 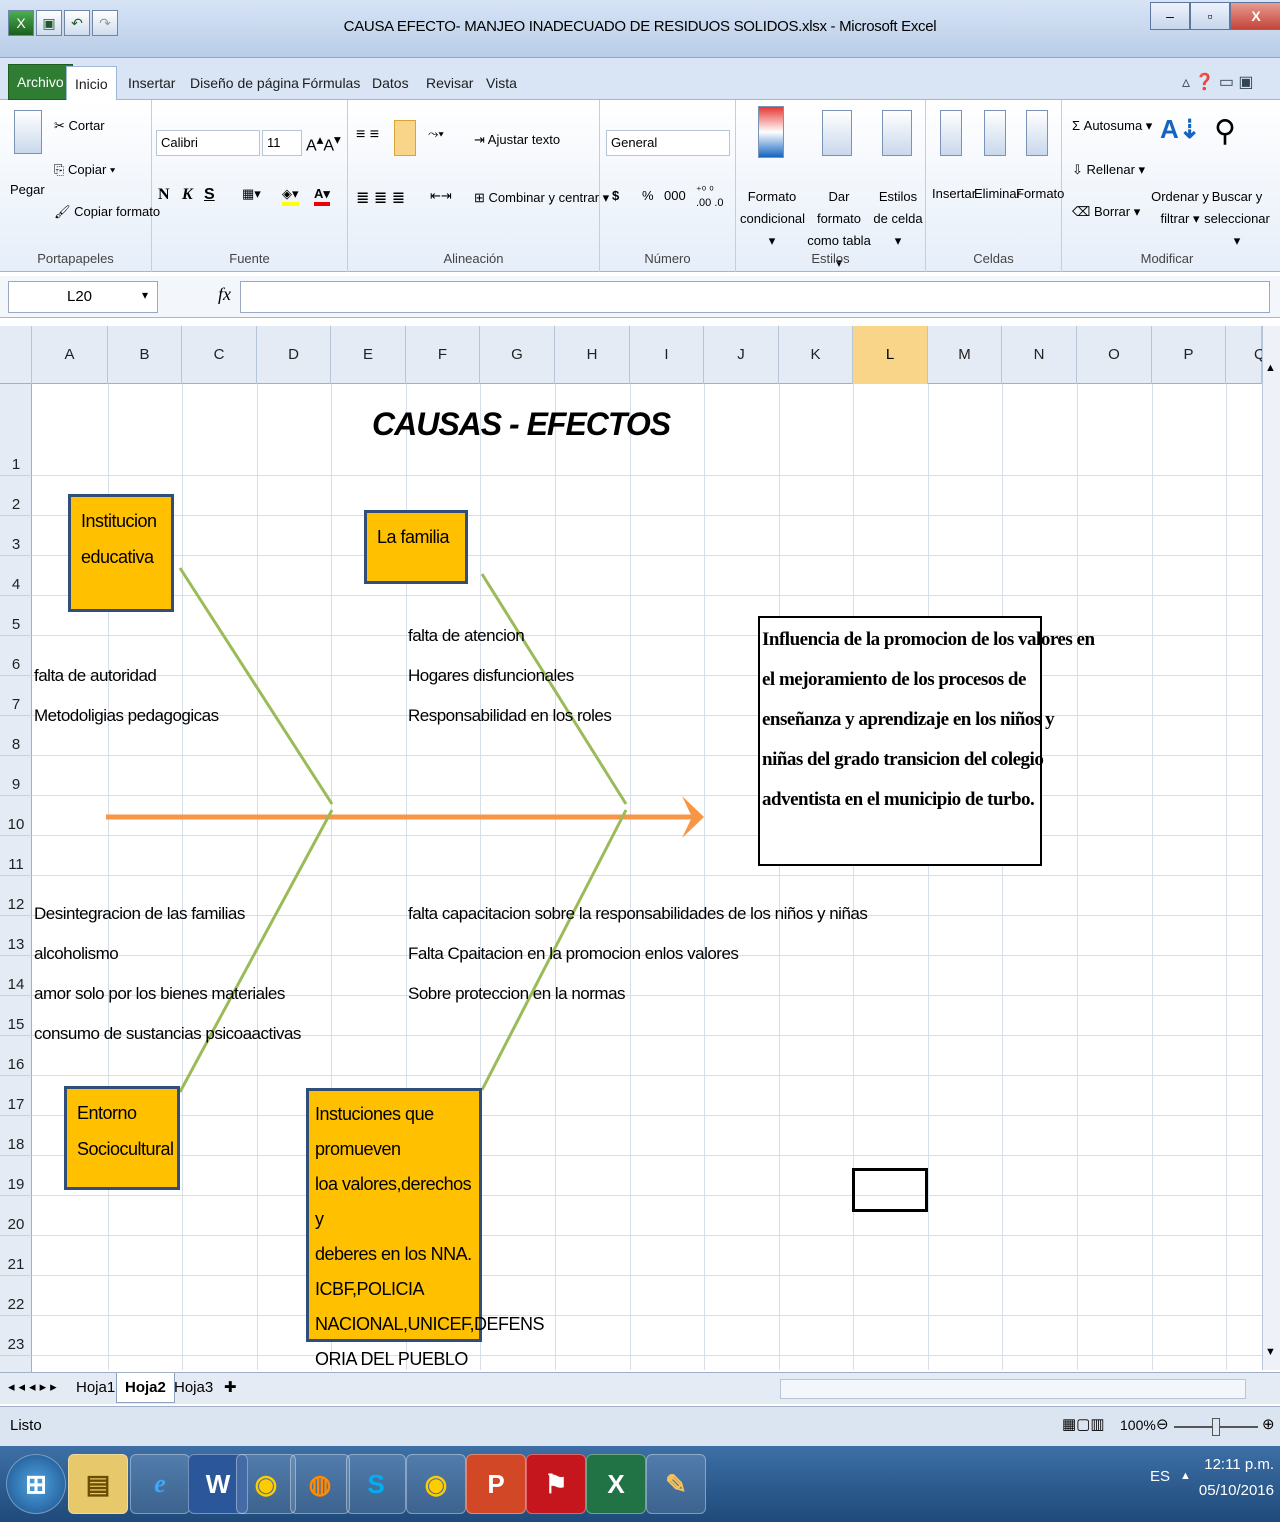 What do you see at coordinates (84, 170) in the screenshot?
I see `copy-button: ⎘ Copiar ▾` at bounding box center [84, 170].